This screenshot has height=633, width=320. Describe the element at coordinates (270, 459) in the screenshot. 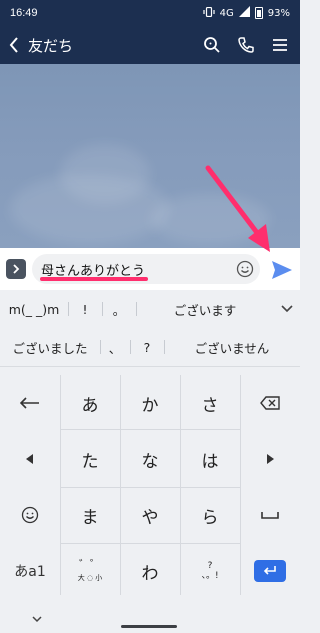

I see `cursor-right-key` at that location.